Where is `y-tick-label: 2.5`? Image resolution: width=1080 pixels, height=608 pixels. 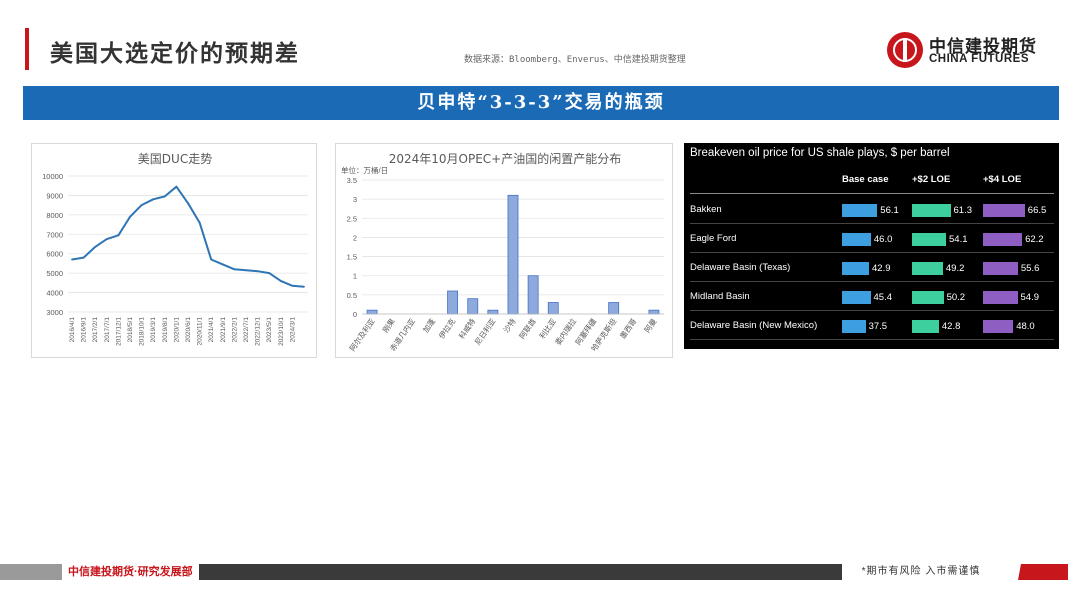 y-tick-label: 2.5 is located at coordinates (352, 218).